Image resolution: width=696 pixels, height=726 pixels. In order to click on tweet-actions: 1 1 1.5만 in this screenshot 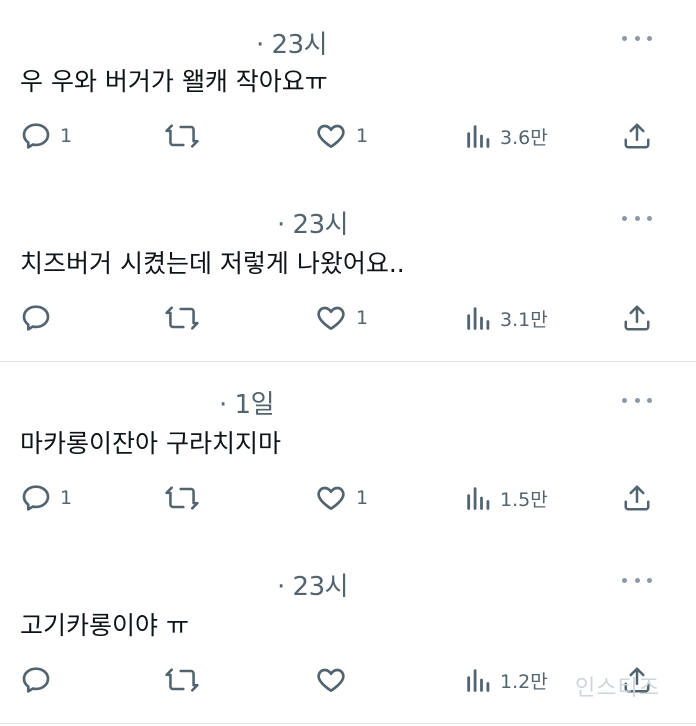, I will do `click(348, 498)`.